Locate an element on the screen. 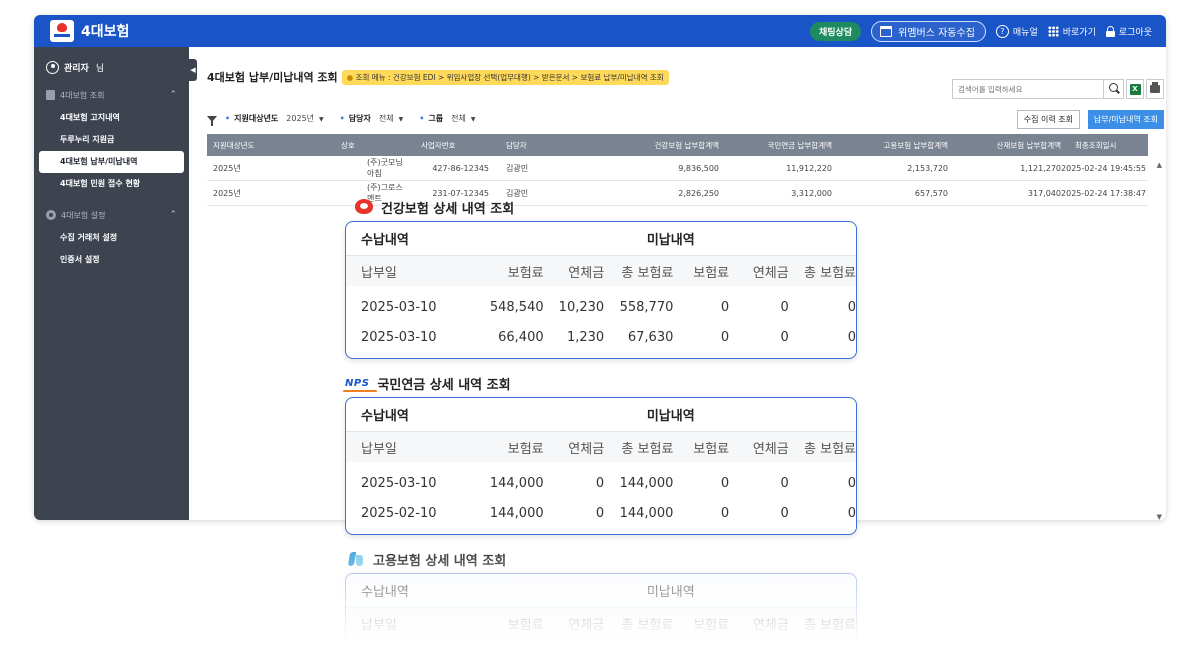 This screenshot has height=655, width=1200. filter-icon is located at coordinates (212, 120).